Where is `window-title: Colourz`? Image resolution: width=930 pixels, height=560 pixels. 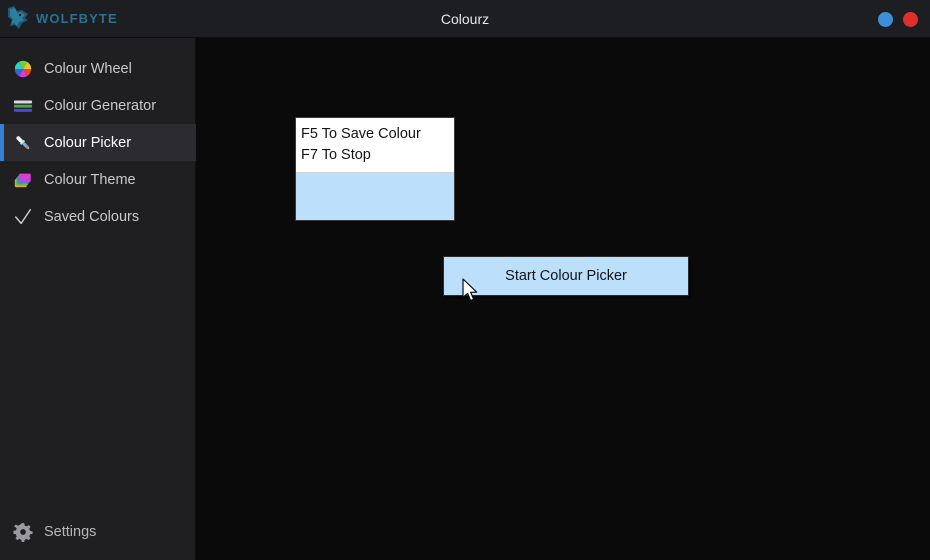
window-title: Colourz is located at coordinates (465, 19).